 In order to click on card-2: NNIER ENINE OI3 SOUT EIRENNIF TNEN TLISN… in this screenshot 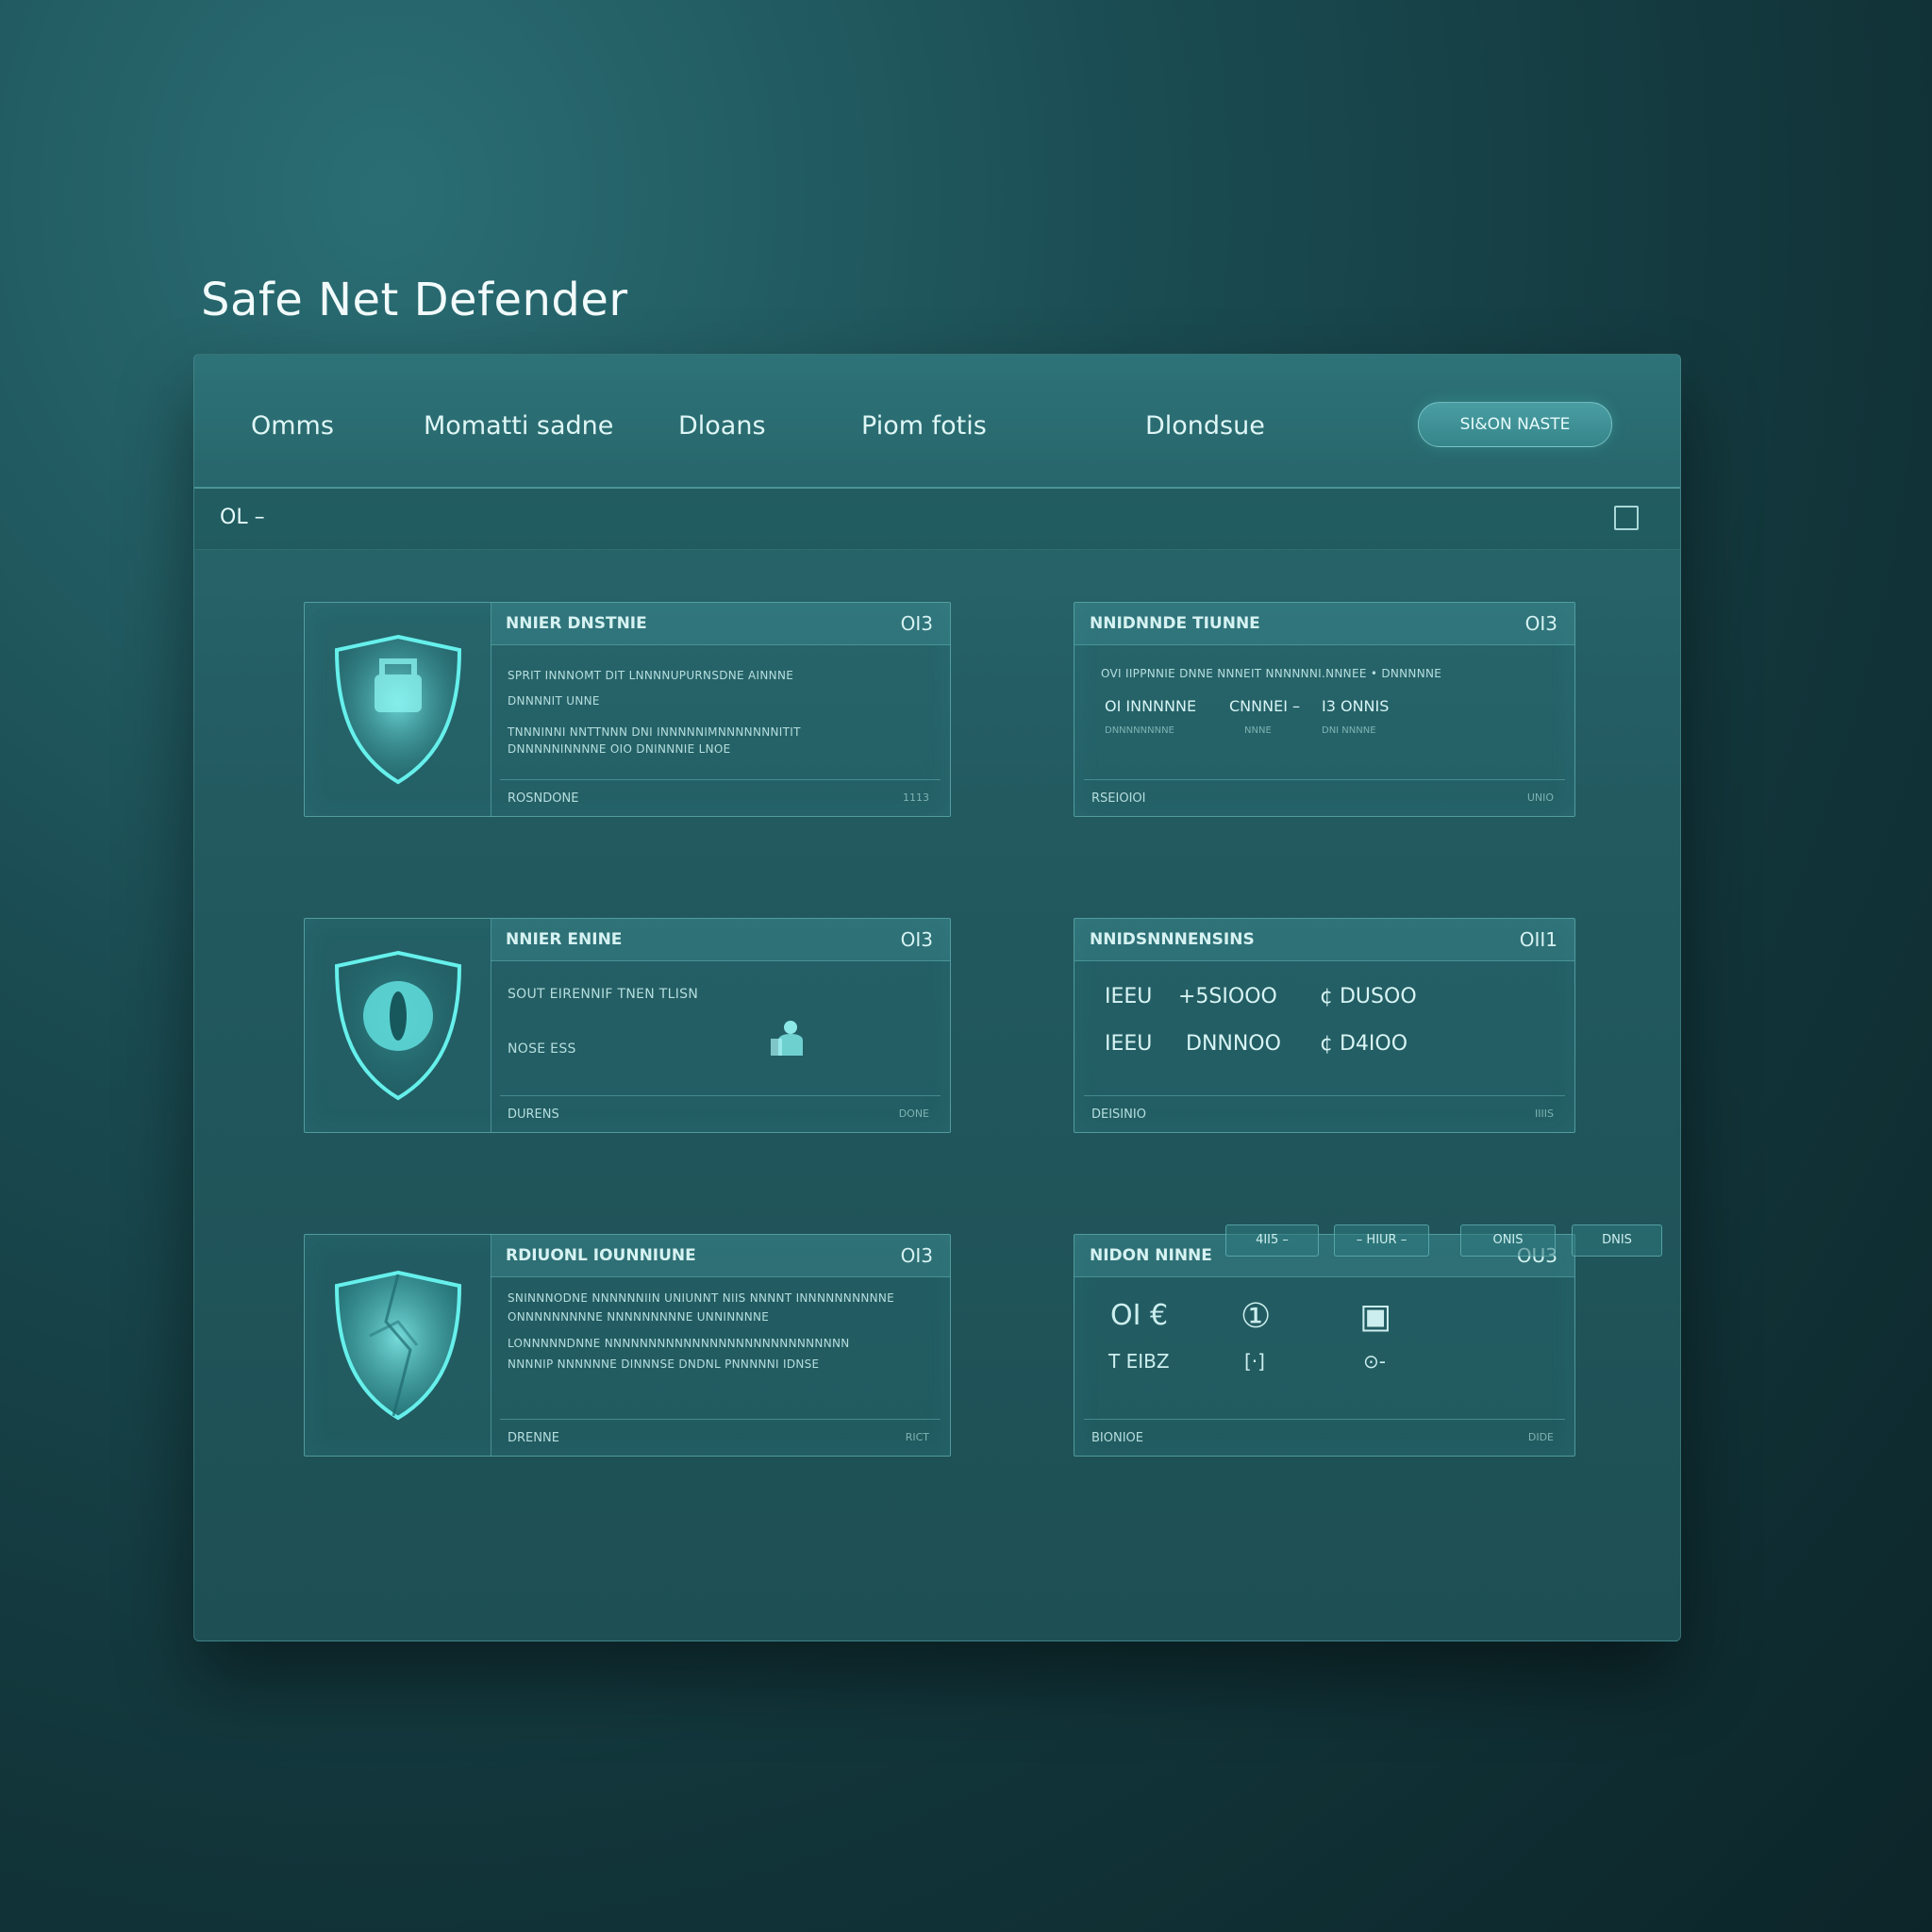, I will do `click(627, 1025)`.